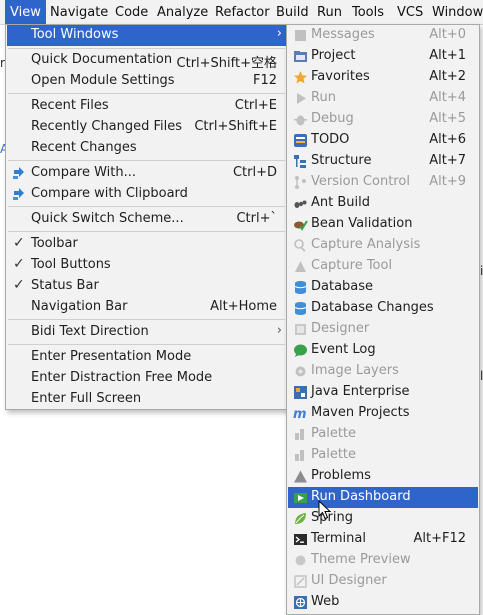 Image resolution: width=483 pixels, height=615 pixels. What do you see at coordinates (79, 306) in the screenshot?
I see `menu-item-label: Navigation Bar` at bounding box center [79, 306].